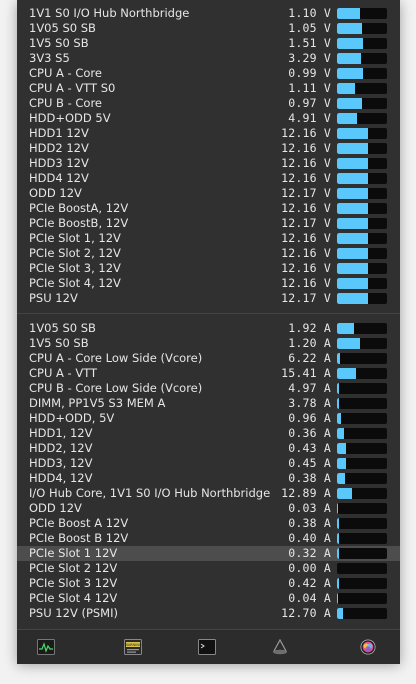 The width and height of the screenshot is (416, 684). I want to click on current-label: 1V05 S0 SB, so click(62, 328).